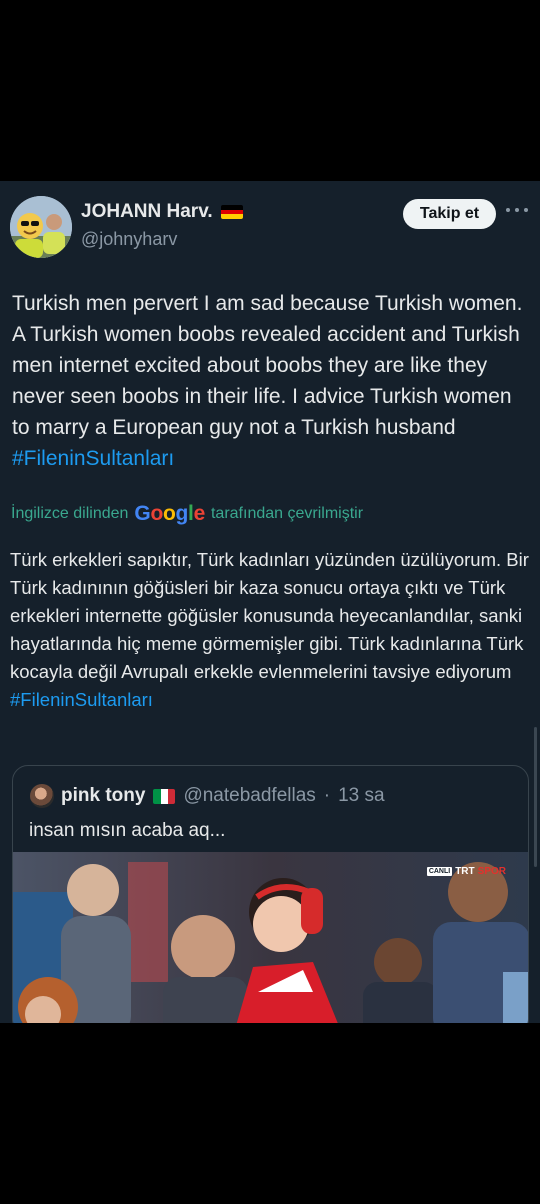 Image resolution: width=540 pixels, height=1204 pixels. Describe the element at coordinates (491, 871) in the screenshot. I see `watermark-brand-accent: SPOR` at that location.